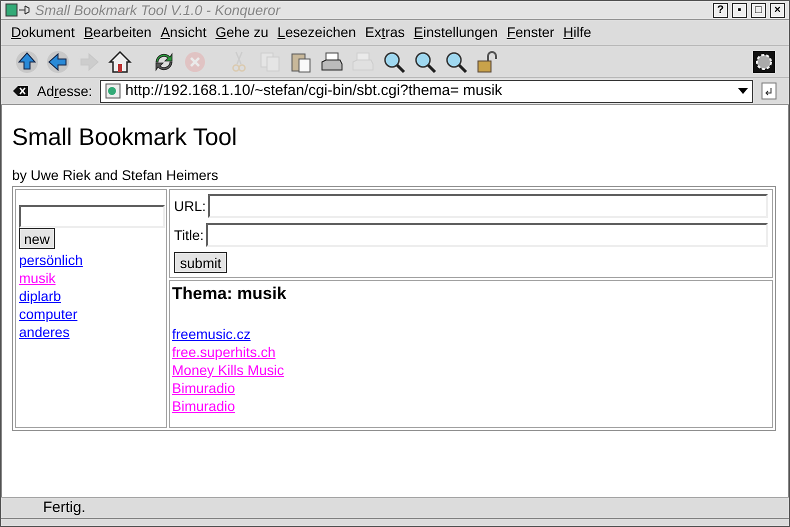 The image size is (790, 527). What do you see at coordinates (48, 314) in the screenshot?
I see `link: computer` at bounding box center [48, 314].